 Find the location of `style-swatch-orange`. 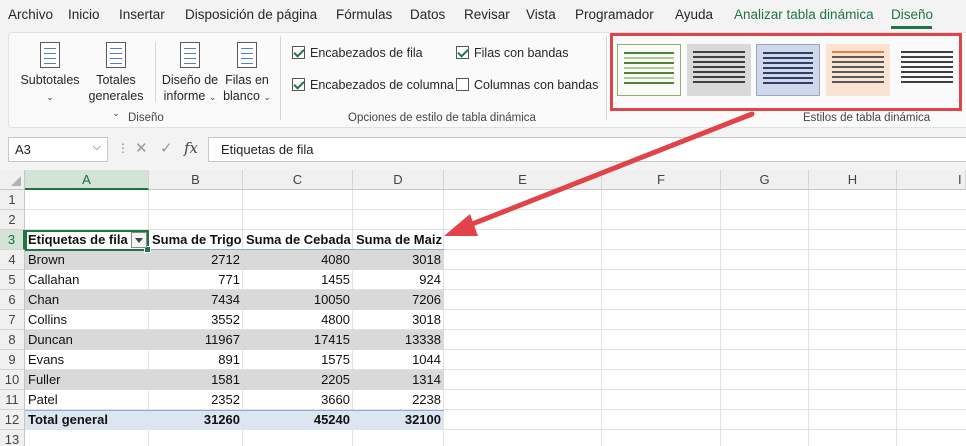

style-swatch-orange is located at coordinates (858, 70).